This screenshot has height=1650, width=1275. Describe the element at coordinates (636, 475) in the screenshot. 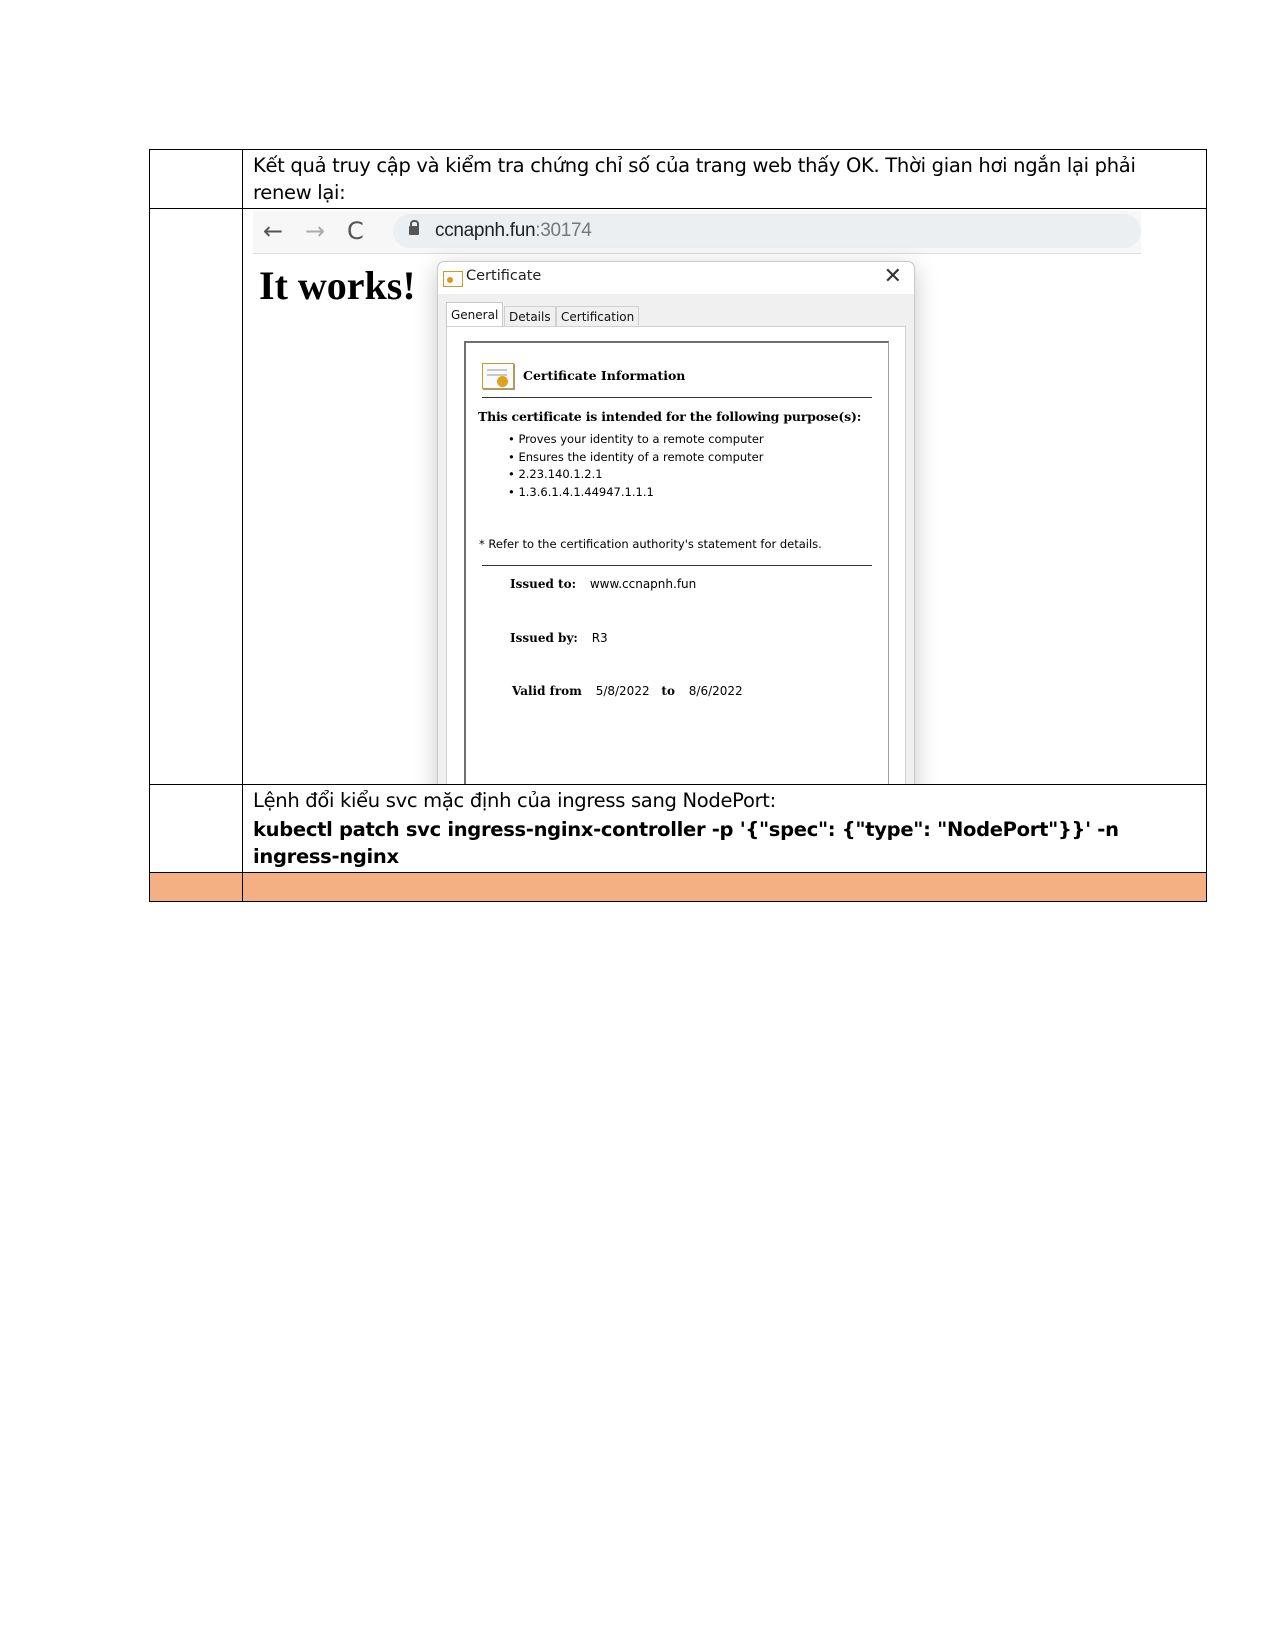

I see `list-item: 2.23.140.1.2.1` at that location.